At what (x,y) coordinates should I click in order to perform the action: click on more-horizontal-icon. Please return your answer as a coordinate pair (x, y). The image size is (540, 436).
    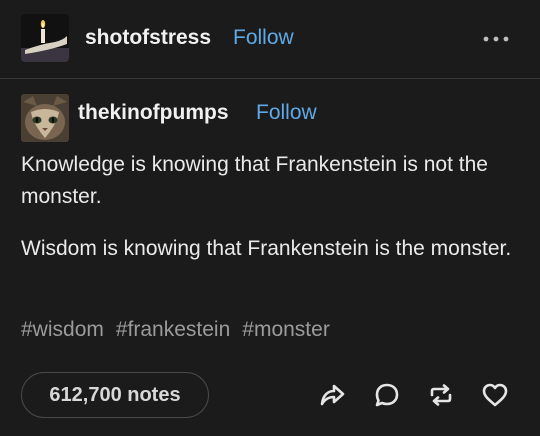
    Looking at the image, I should click on (496, 39).